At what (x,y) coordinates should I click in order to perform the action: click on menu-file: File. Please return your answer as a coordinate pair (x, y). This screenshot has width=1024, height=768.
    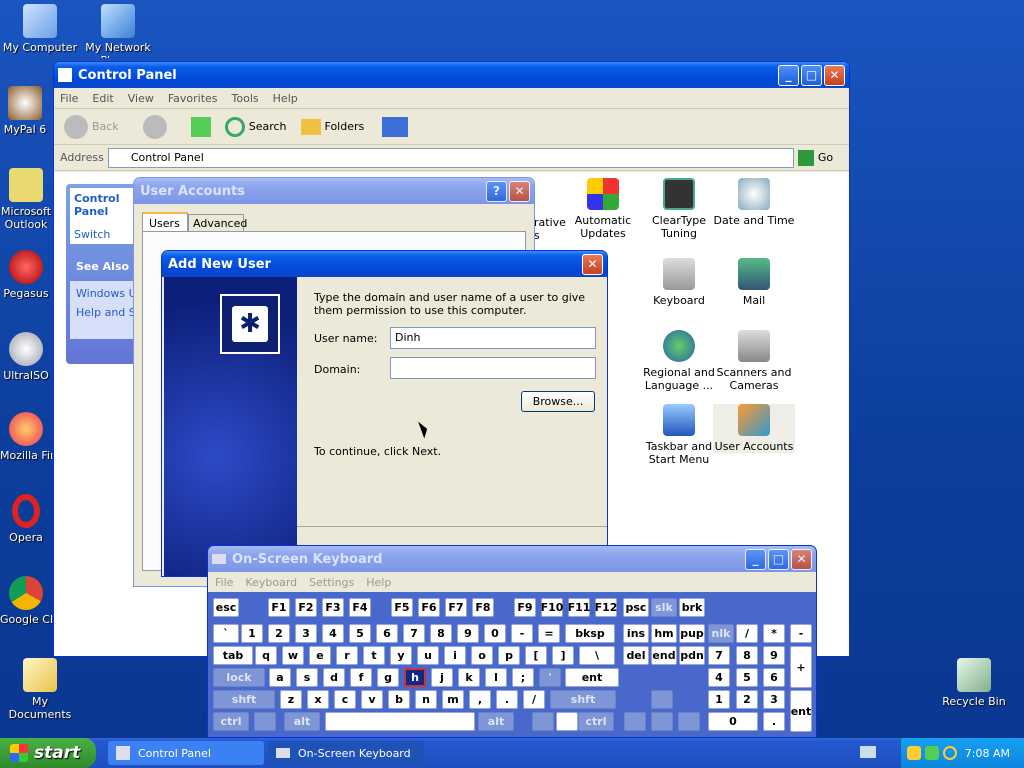
    Looking at the image, I should click on (69, 98).